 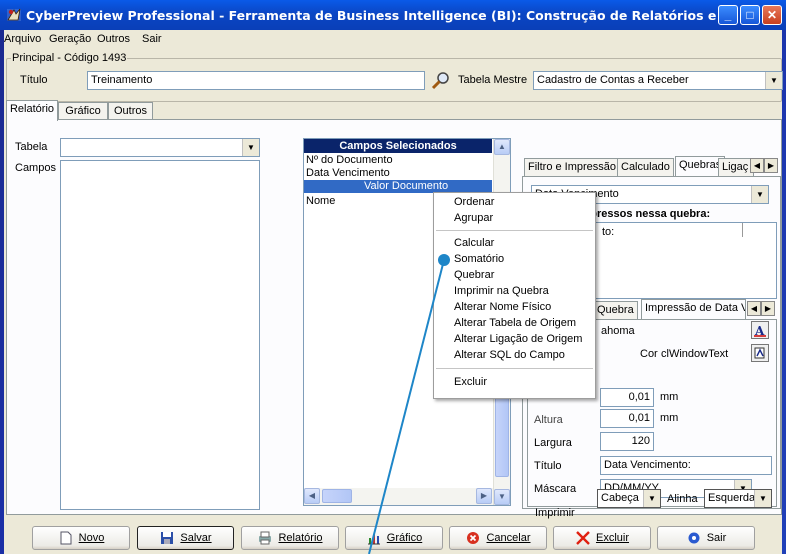 I want to click on novo-button: Novo, so click(x=81, y=538).